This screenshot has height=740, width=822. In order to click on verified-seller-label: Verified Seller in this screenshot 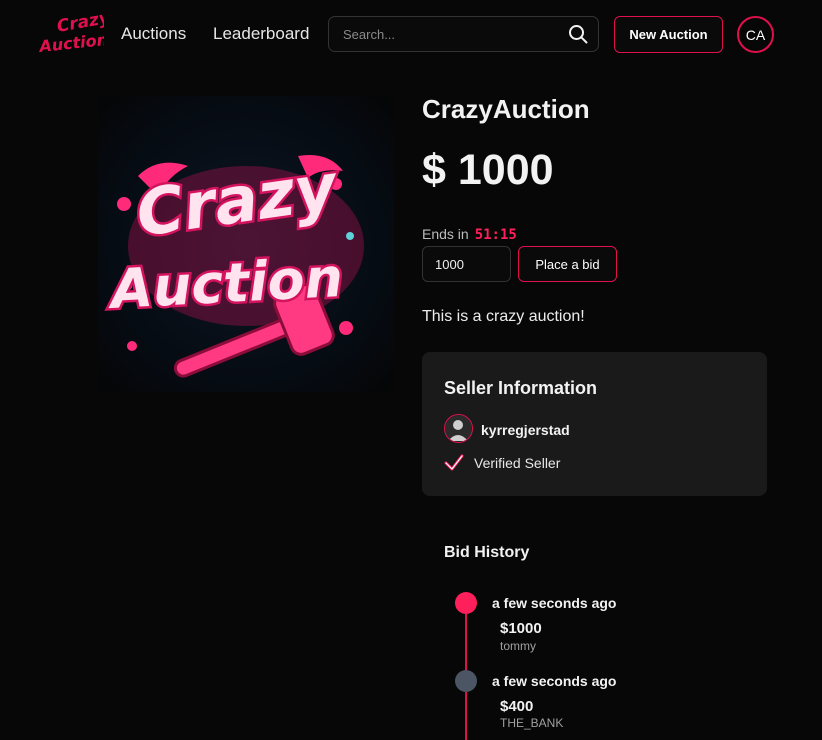, I will do `click(517, 463)`.